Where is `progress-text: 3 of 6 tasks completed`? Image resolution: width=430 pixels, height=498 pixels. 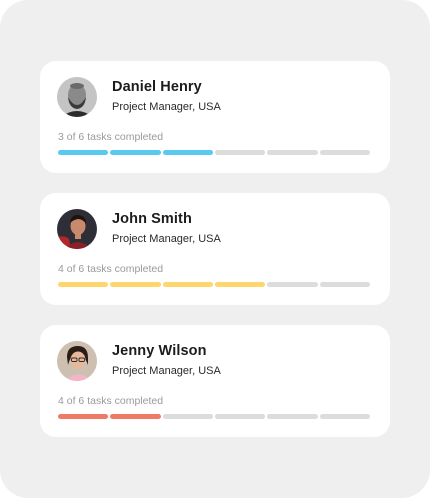
progress-text: 3 of 6 tasks completed is located at coordinates (111, 137).